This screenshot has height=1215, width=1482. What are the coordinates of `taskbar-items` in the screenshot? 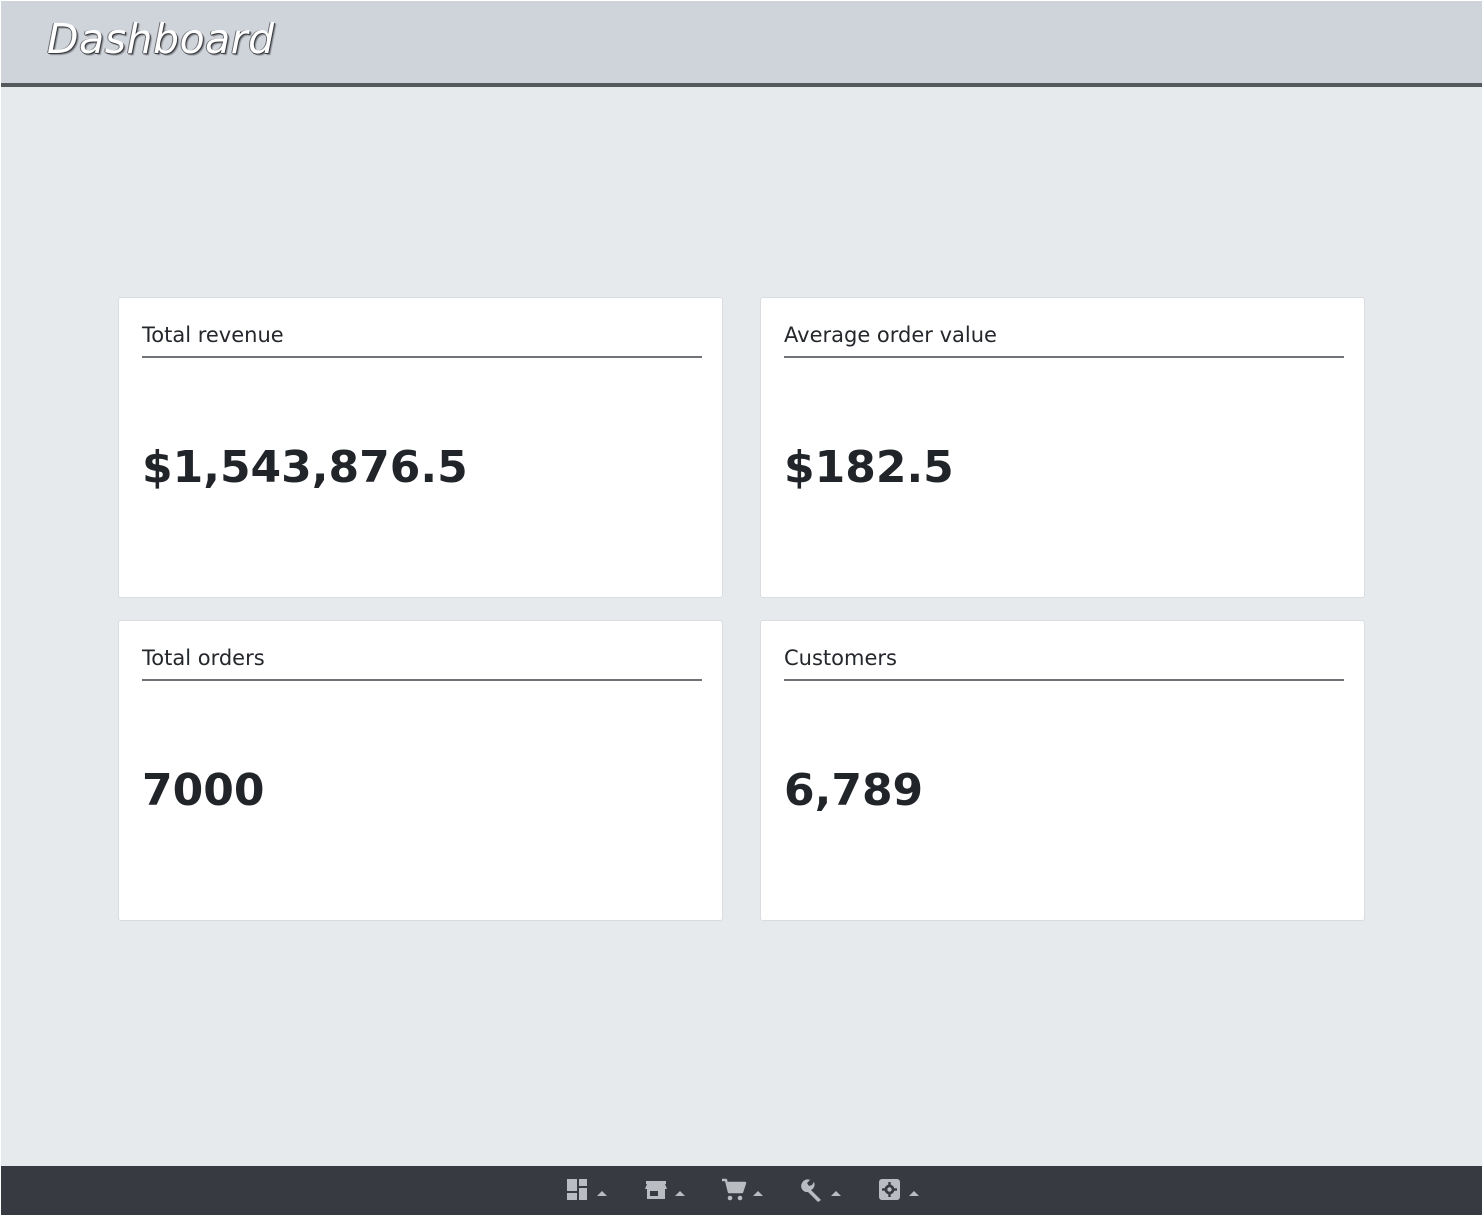 It's located at (760, 1190).